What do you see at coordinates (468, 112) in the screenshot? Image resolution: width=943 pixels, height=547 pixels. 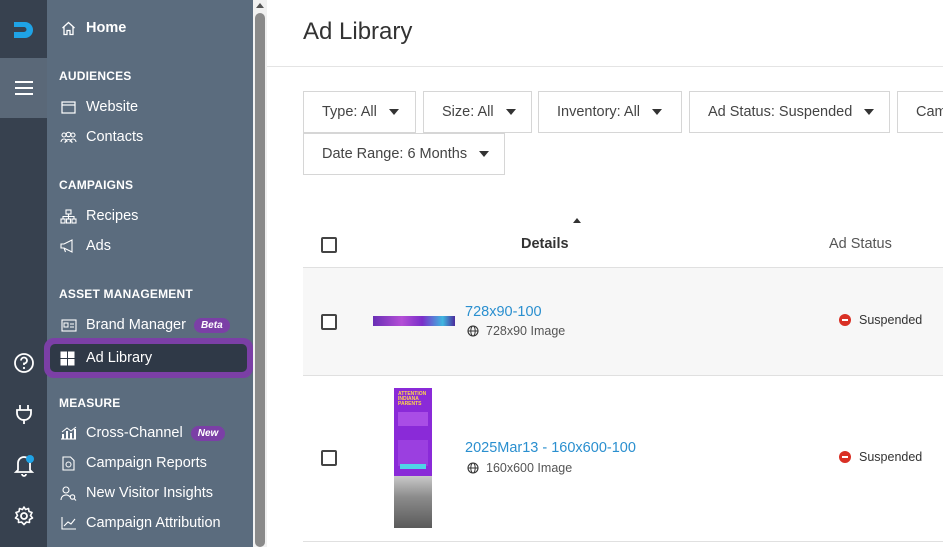 I see `filter-label: Size: All` at bounding box center [468, 112].